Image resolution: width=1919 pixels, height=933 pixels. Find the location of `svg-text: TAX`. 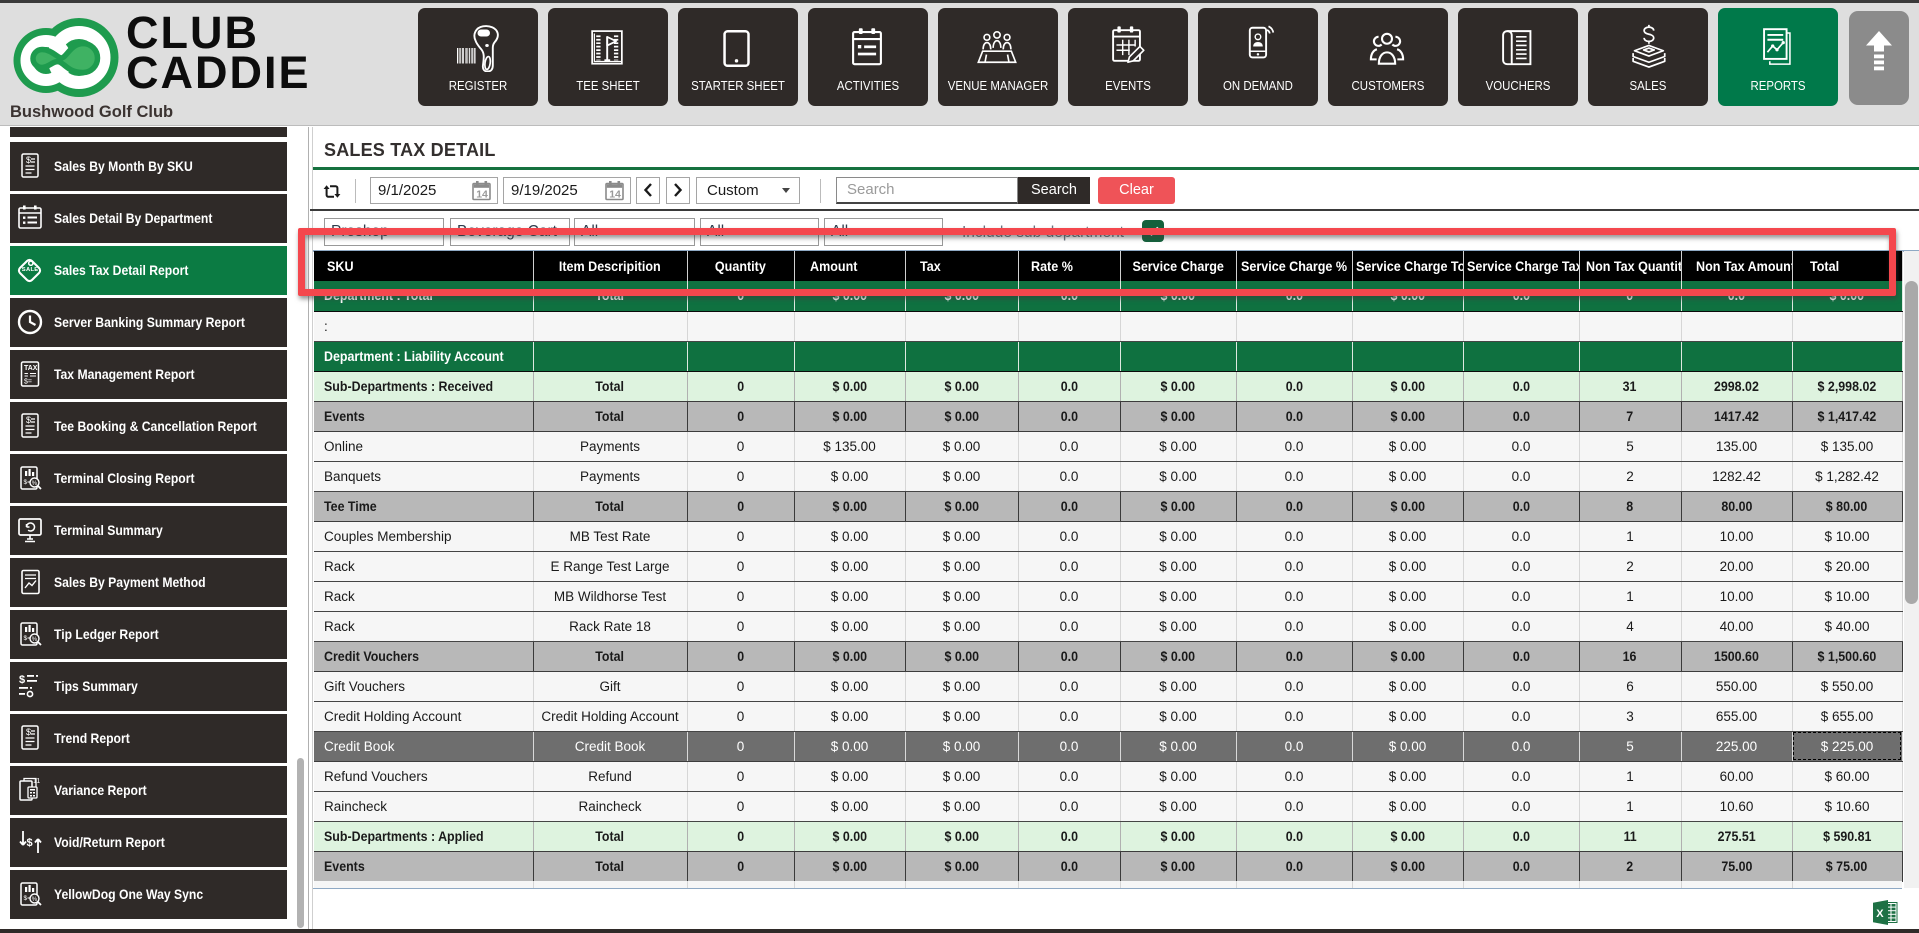

svg-text: TAX is located at coordinates (31, 368).